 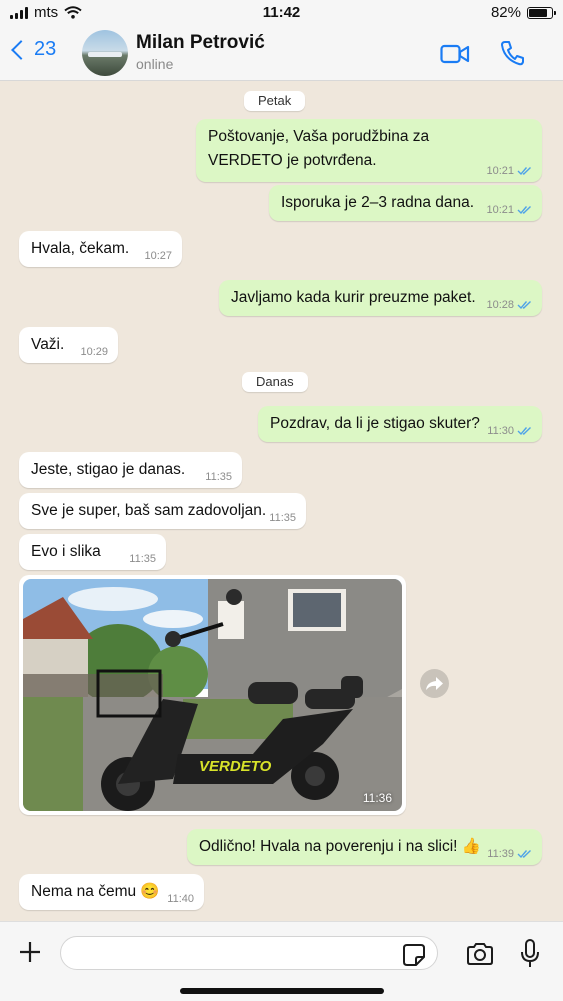 I want to click on message-meta: 11:30, so click(x=509, y=431).